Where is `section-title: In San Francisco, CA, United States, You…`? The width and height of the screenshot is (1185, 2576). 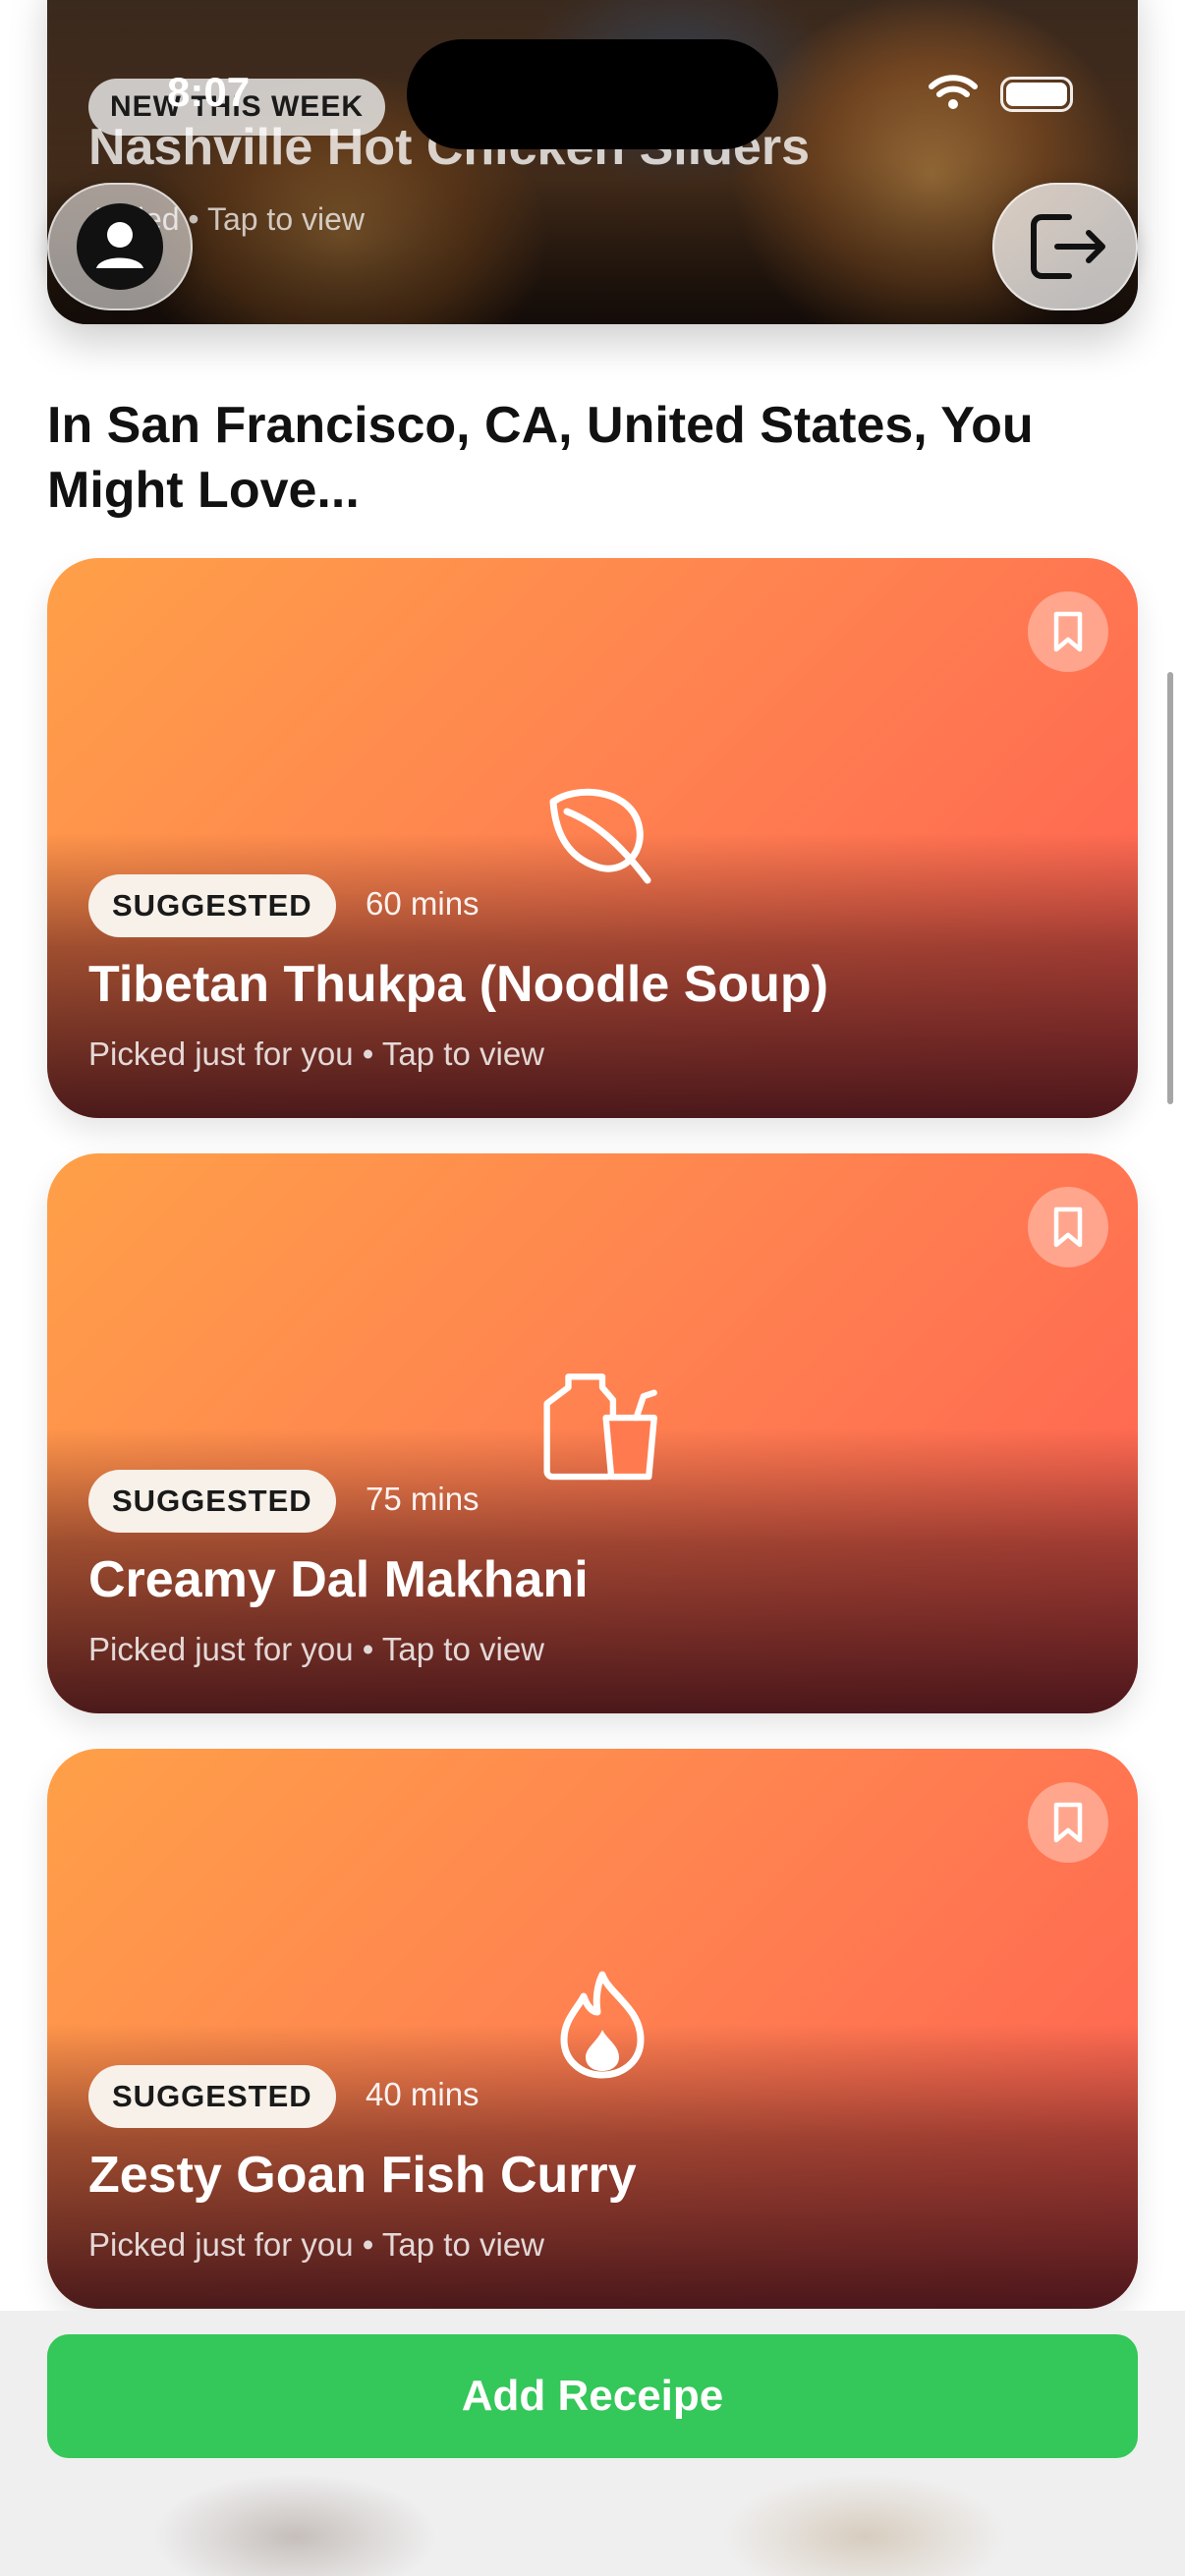 section-title: In San Francisco, CA, United States, You… is located at coordinates (540, 458).